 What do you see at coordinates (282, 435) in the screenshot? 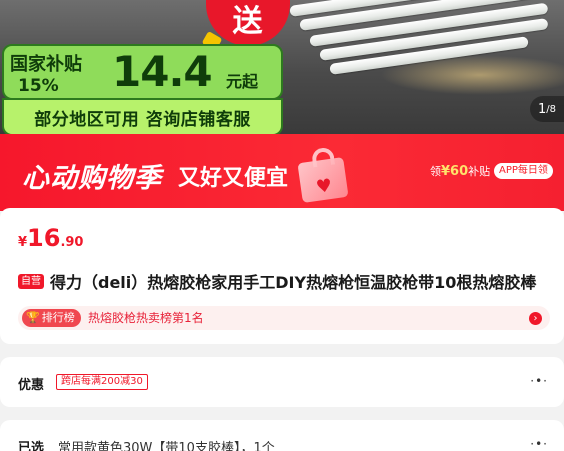
I see `selected-spec-row: 已选 常用款黄色30W【带10支胶棒】，1个 ·•·` at bounding box center [282, 435].